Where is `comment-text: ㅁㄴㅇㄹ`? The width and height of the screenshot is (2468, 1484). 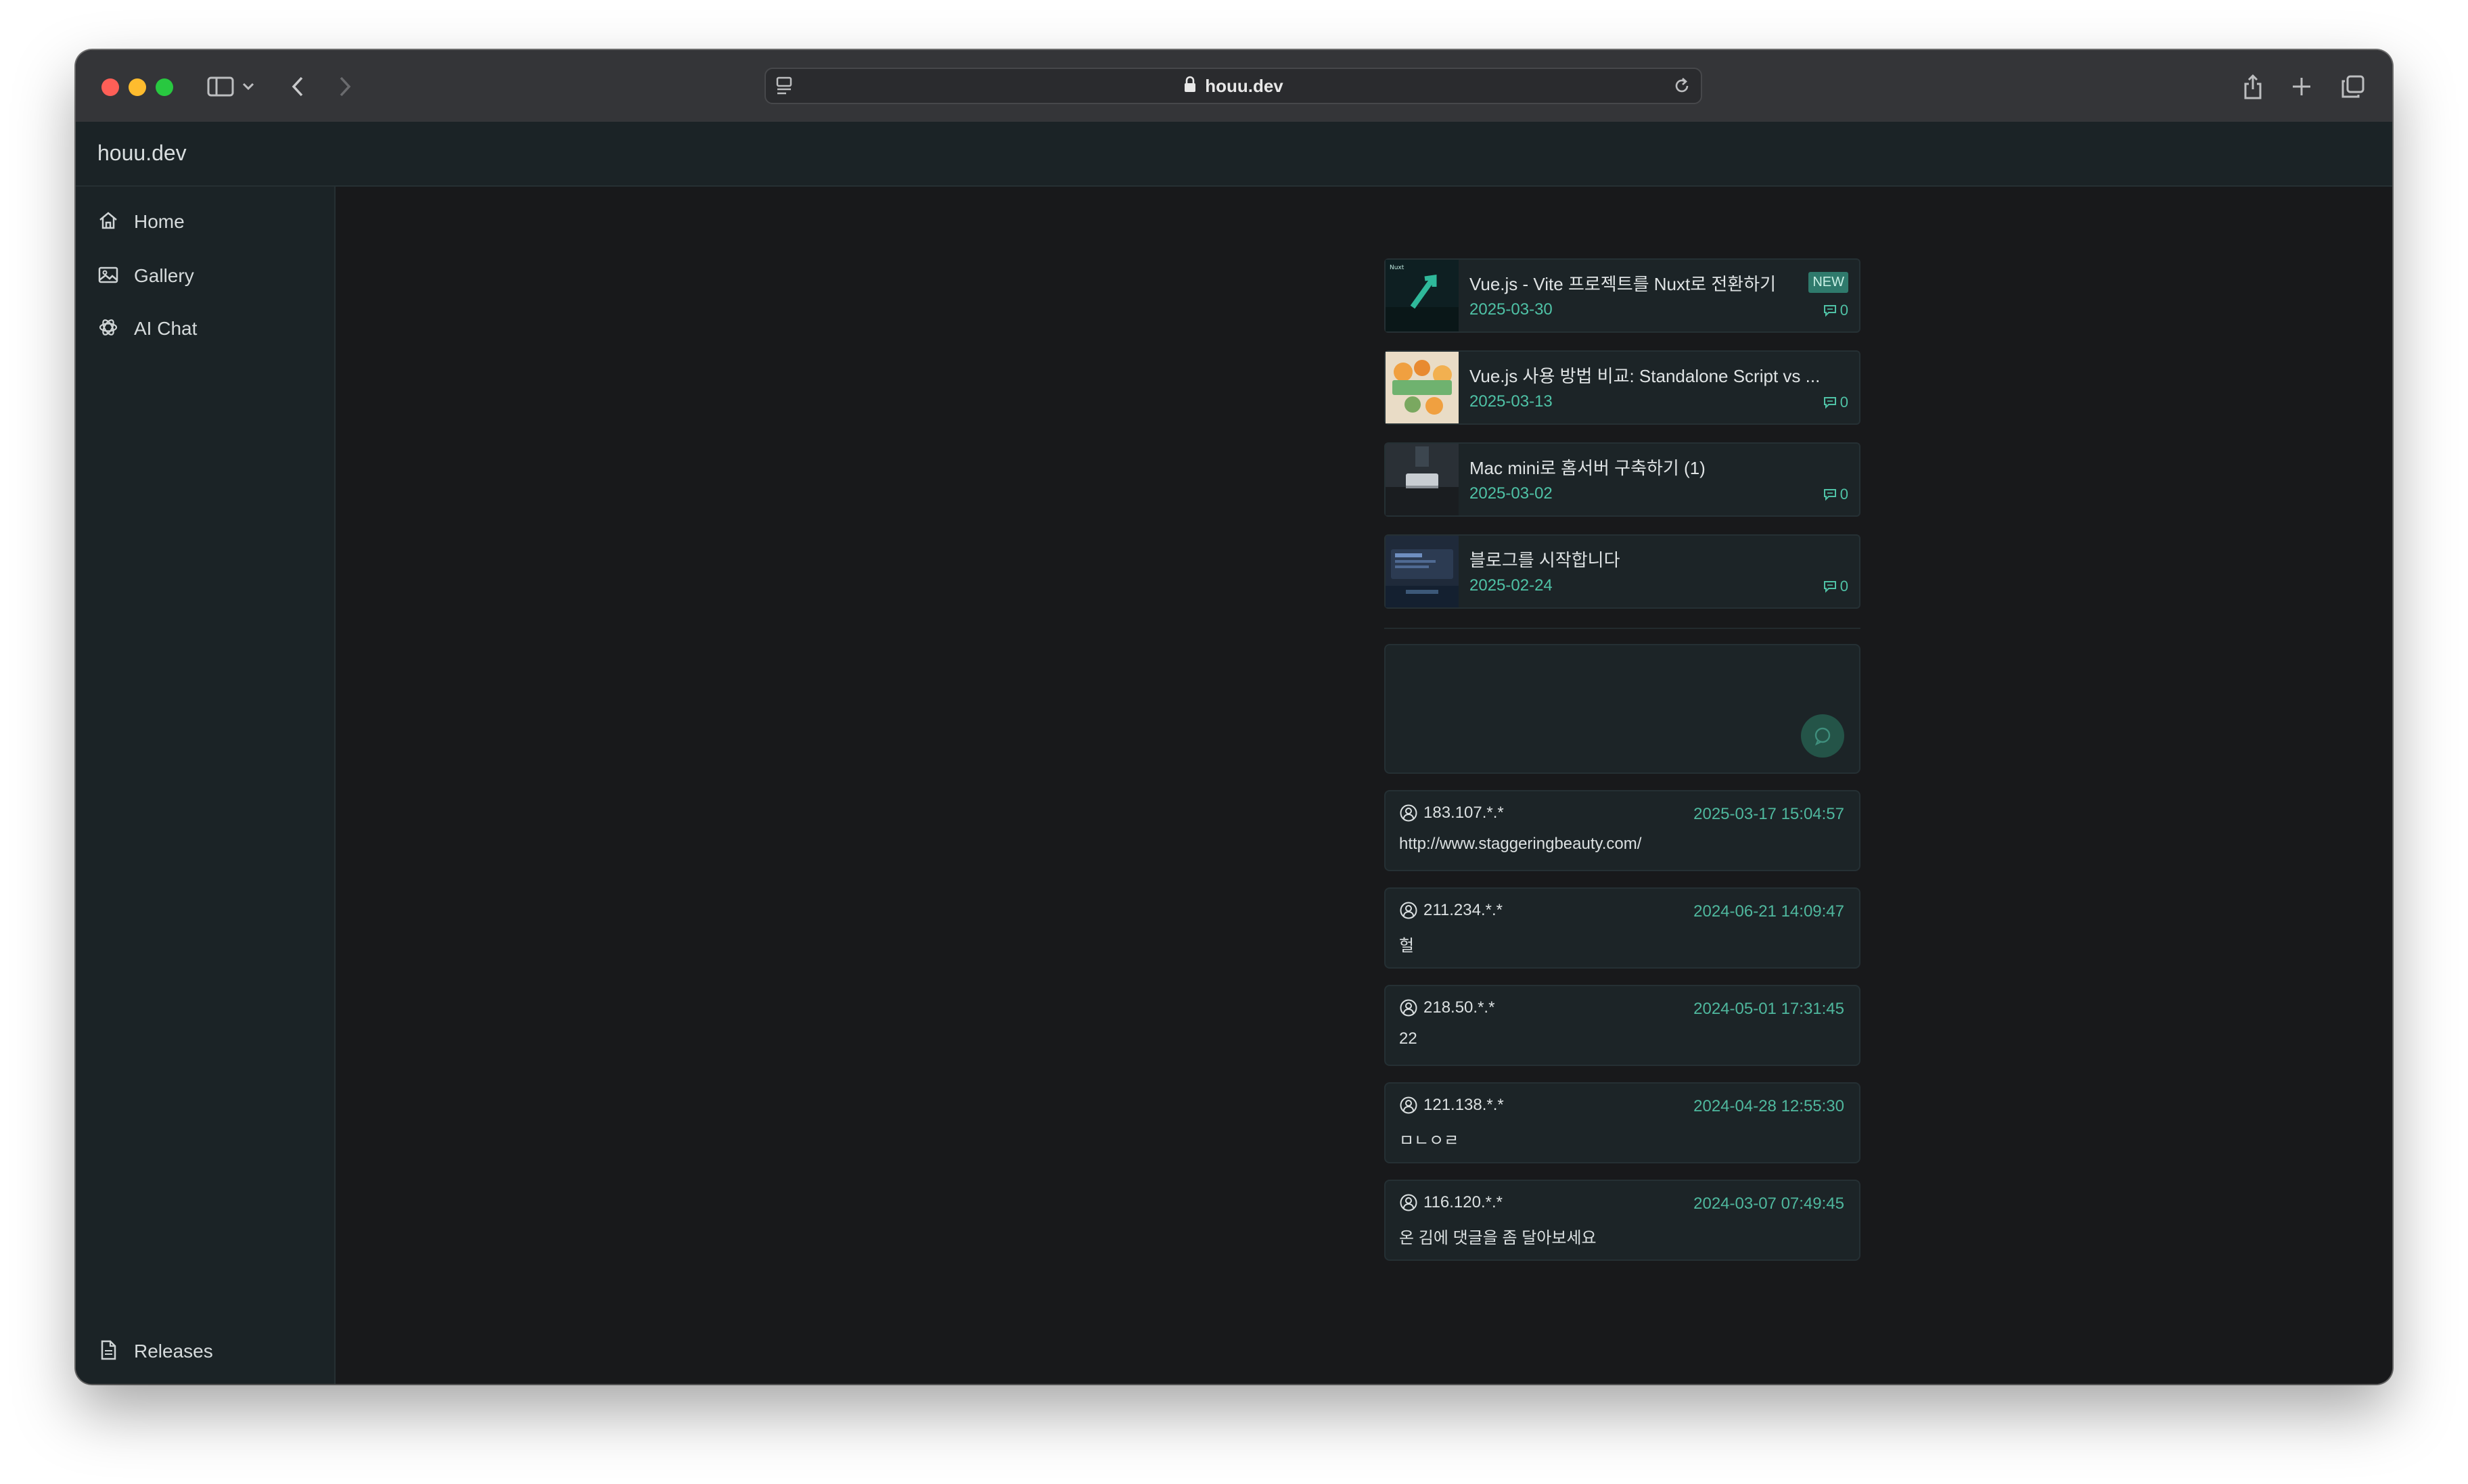
comment-text: ㅁㄴㅇㄹ is located at coordinates (1429, 1141).